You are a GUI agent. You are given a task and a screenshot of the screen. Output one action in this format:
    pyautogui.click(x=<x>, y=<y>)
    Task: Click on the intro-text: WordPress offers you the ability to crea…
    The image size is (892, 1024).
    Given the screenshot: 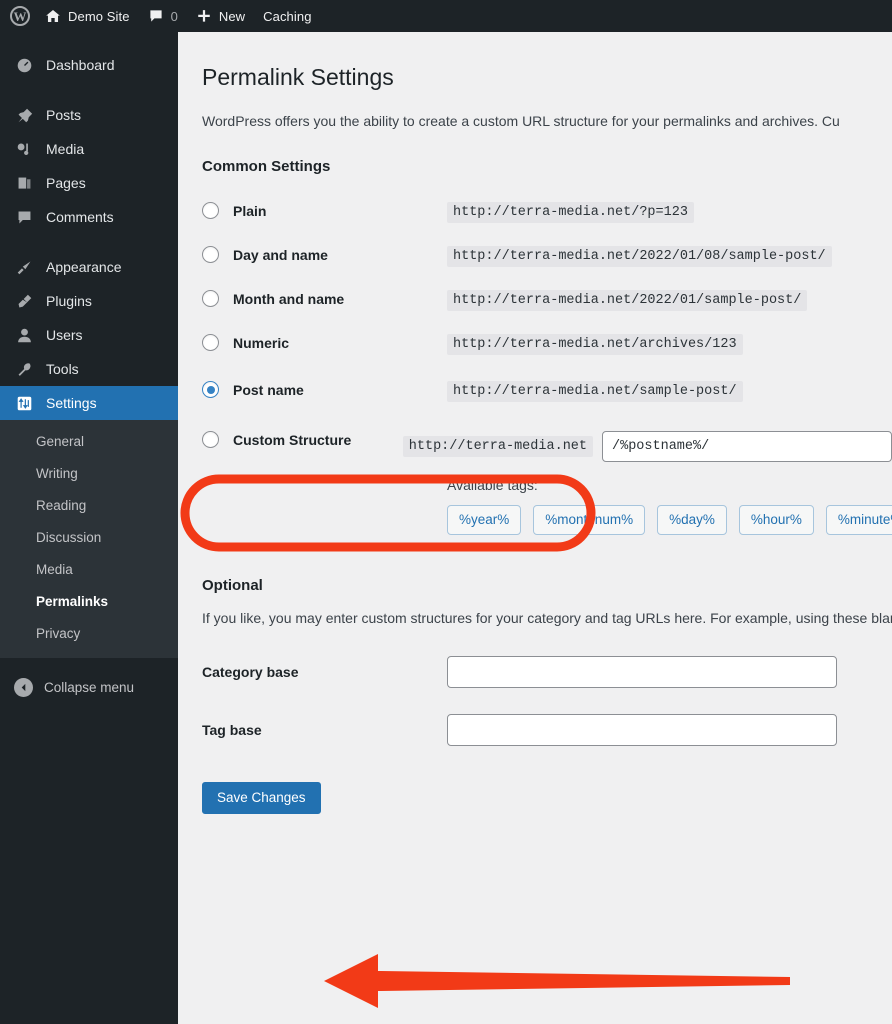 What is the action you would take?
    pyautogui.click(x=521, y=120)
    